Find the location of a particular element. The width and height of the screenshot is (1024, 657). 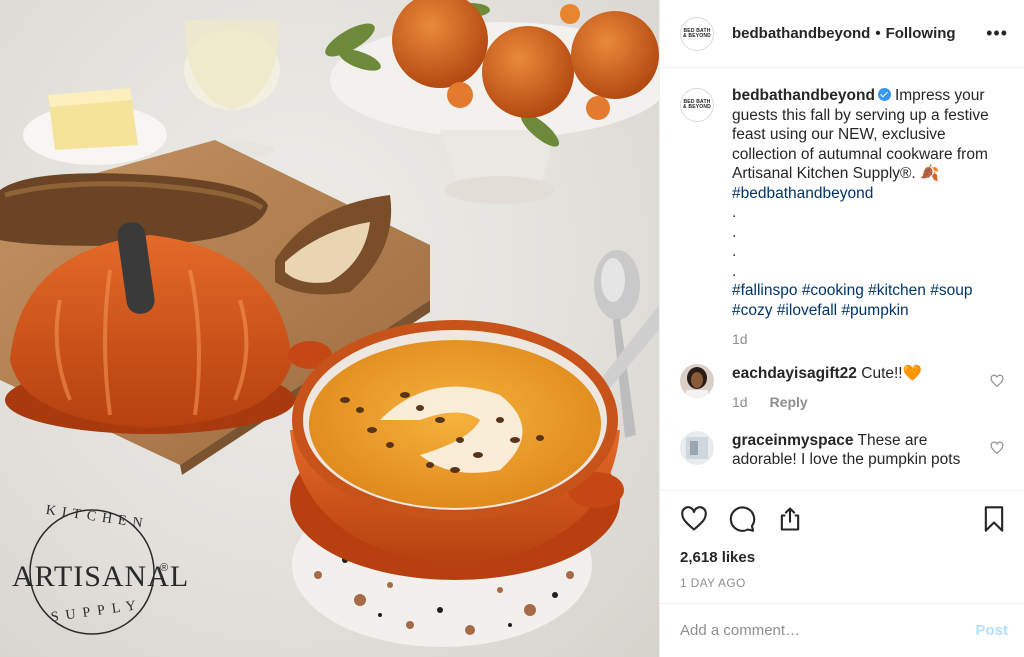

verified-badge-icon is located at coordinates (884, 94).